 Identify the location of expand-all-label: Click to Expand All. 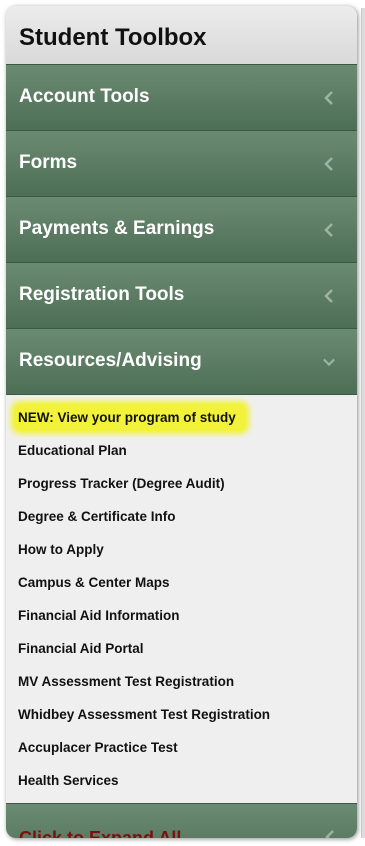
(100, 833).